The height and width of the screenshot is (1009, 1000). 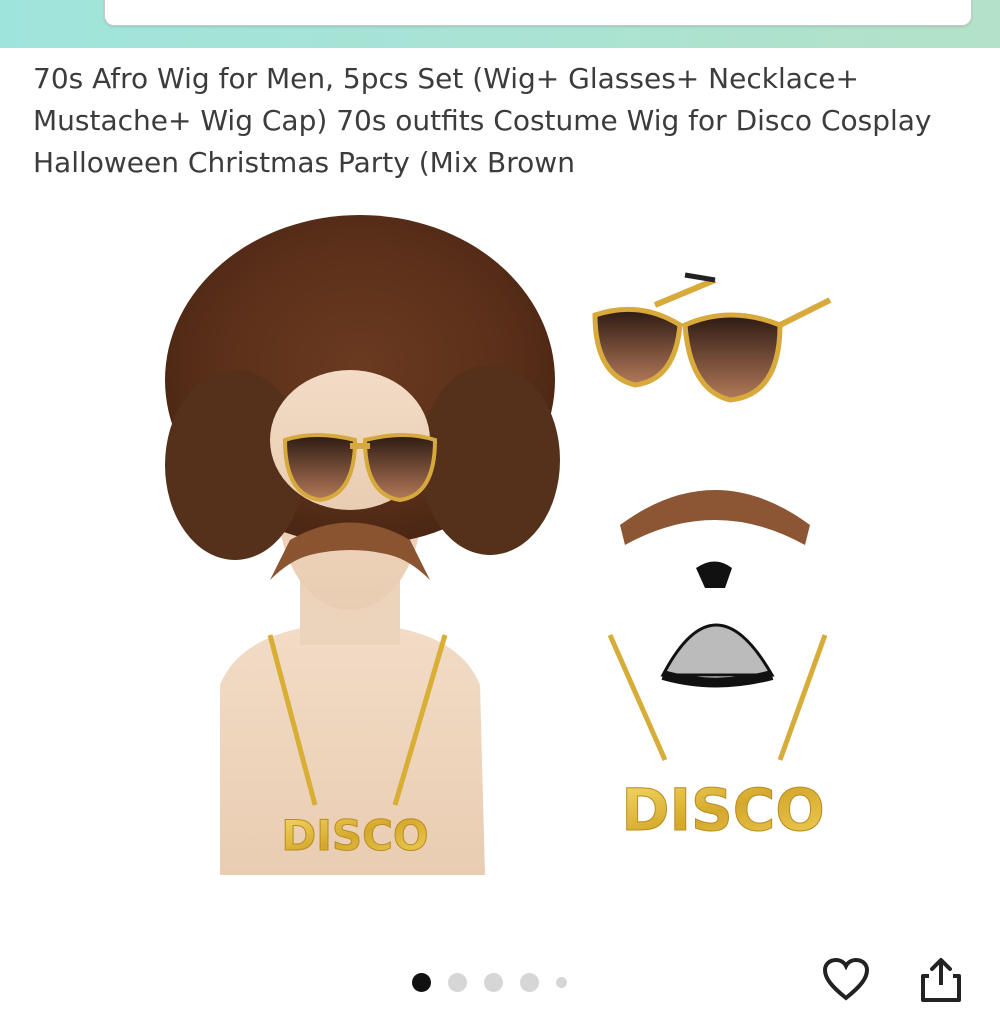 I want to click on afro-wig, so click(x=362, y=387).